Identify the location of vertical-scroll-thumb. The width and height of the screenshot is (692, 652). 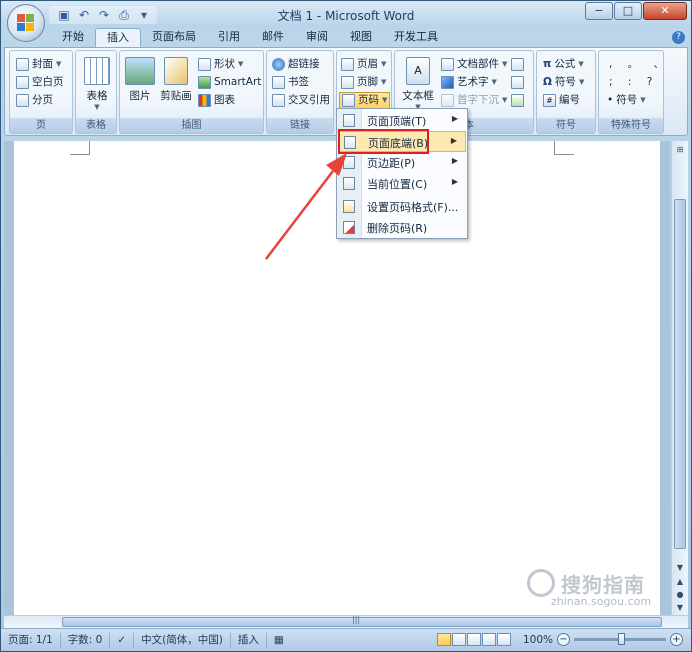
(680, 374).